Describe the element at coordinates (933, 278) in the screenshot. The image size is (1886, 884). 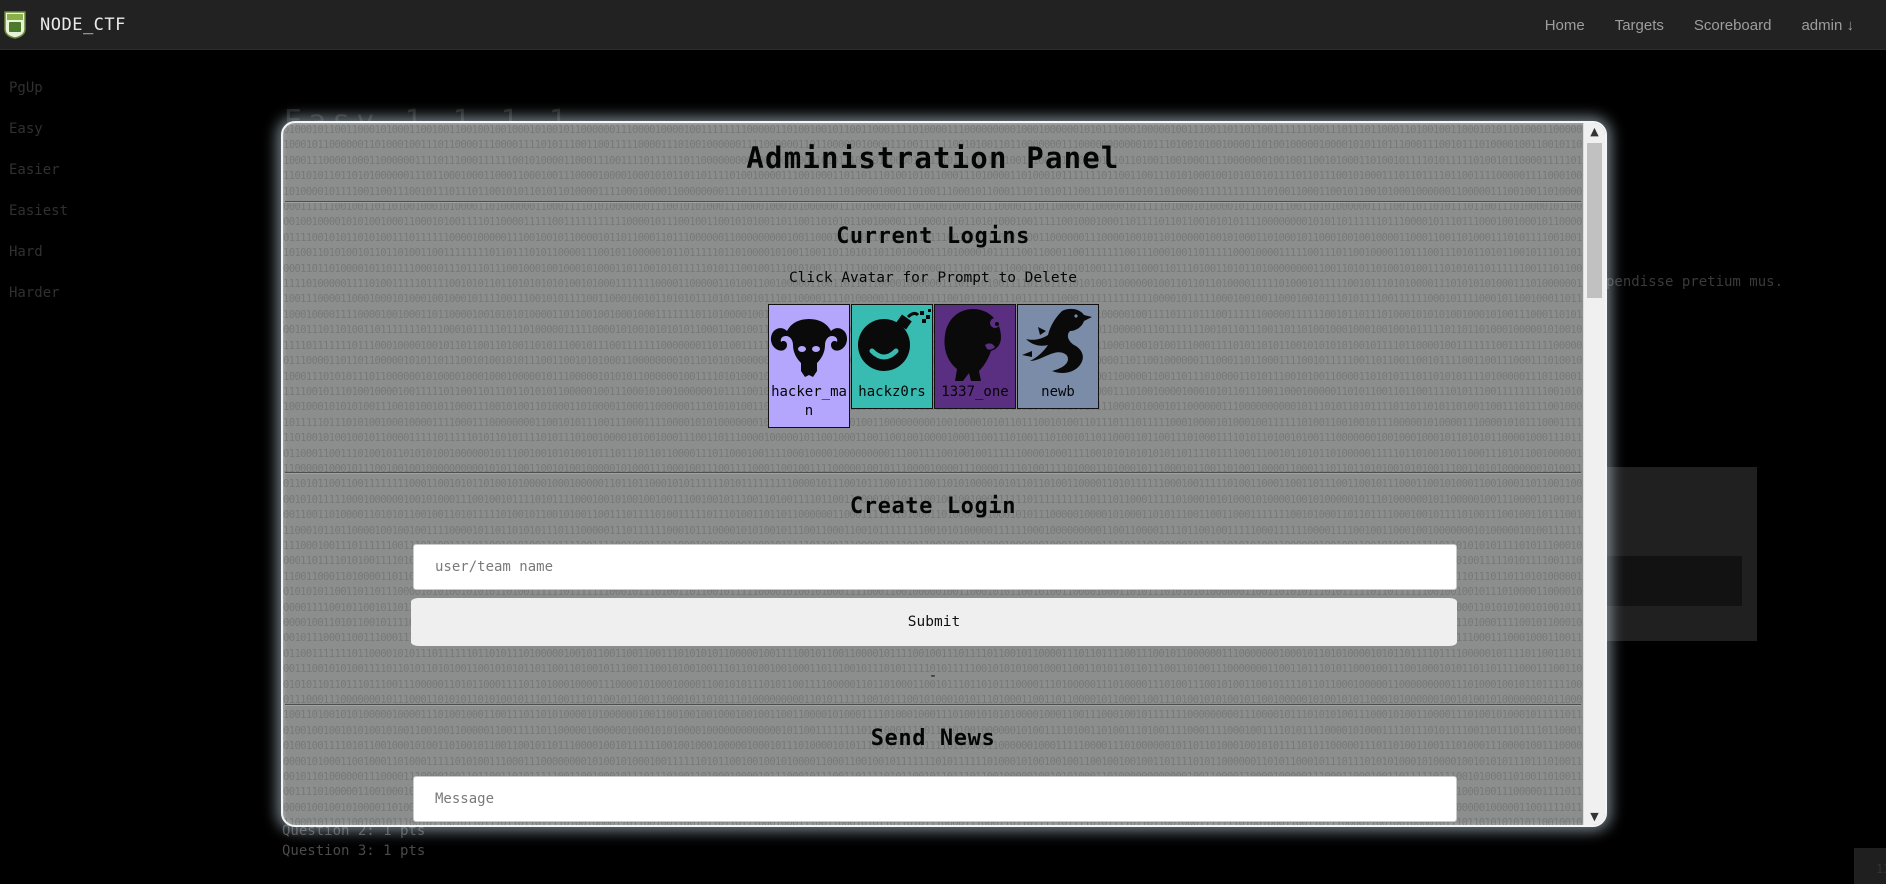
I see `delete-hint: Click Avatar for Prompt to Delete` at that location.